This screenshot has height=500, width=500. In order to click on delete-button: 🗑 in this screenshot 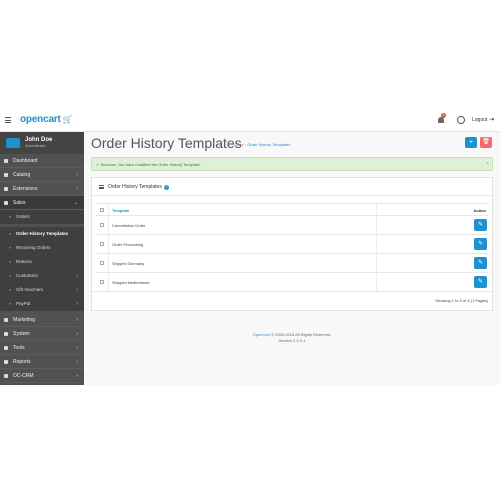, I will do `click(486, 142)`.